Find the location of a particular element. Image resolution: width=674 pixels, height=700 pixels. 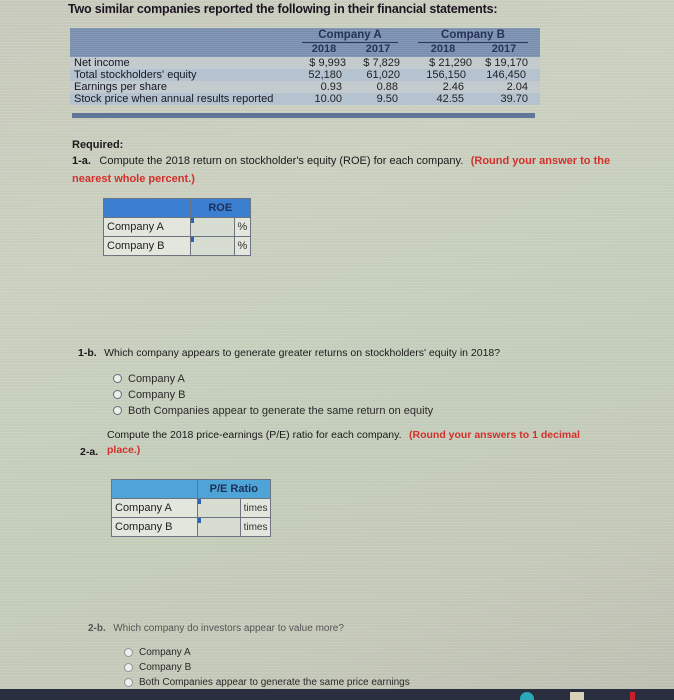

pe-ratio-header: P/E Ratio is located at coordinates (234, 489).